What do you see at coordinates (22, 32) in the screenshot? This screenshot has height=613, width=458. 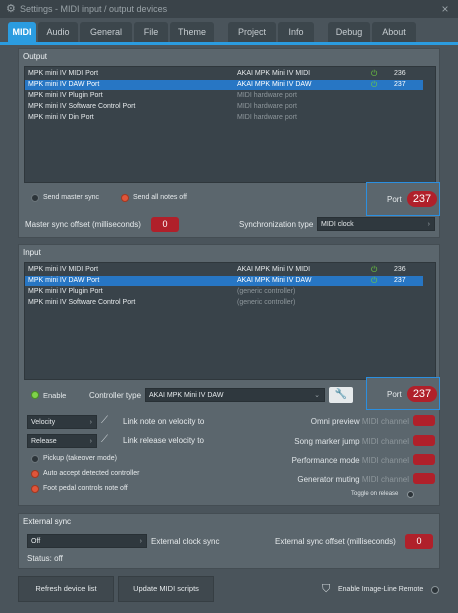 I see `tab-midi: MIDI` at bounding box center [22, 32].